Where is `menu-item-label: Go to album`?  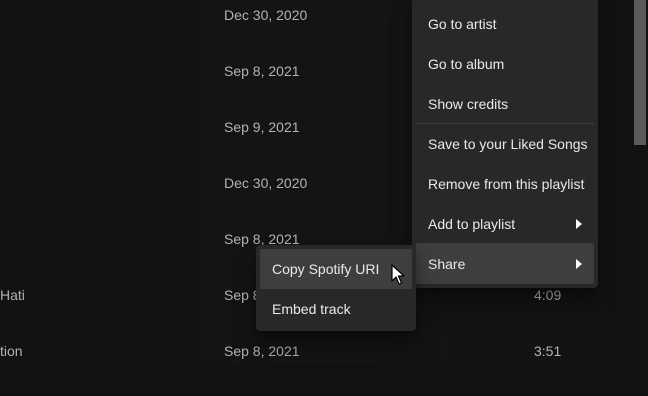 menu-item-label: Go to album is located at coordinates (466, 64).